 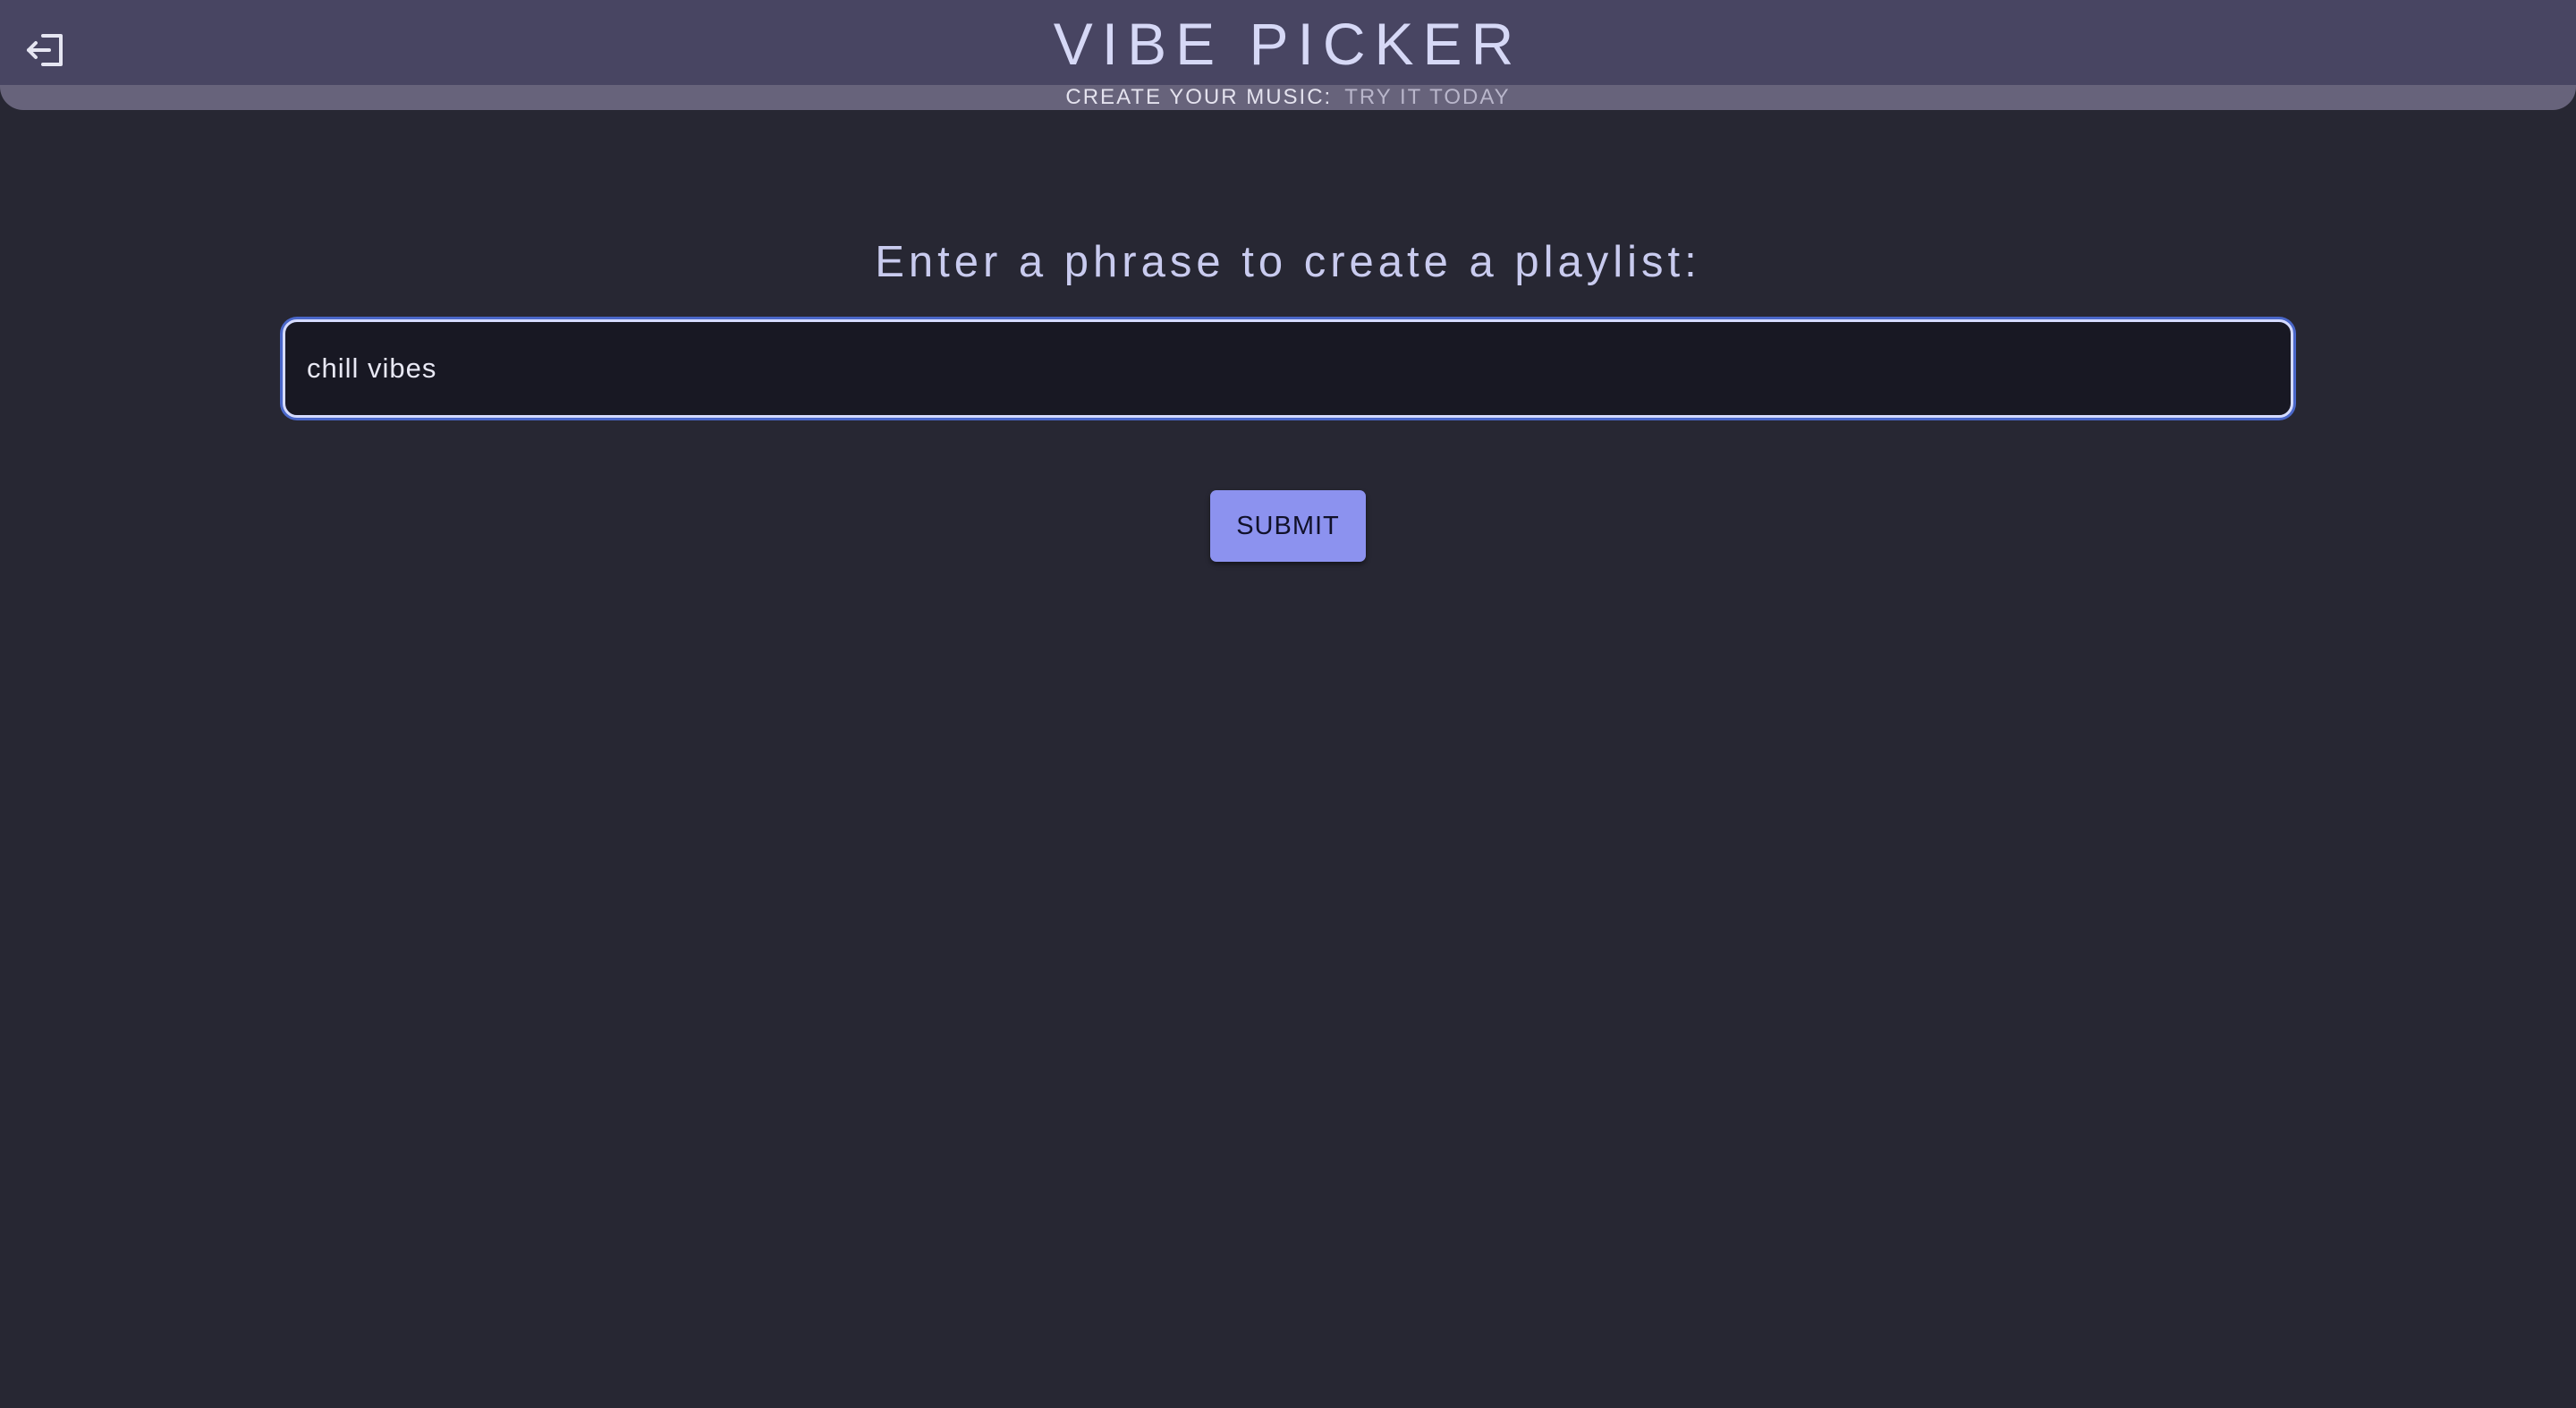 What do you see at coordinates (1199, 97) in the screenshot?
I see `tagline-lead: CREATE YOUR MUSIC:` at bounding box center [1199, 97].